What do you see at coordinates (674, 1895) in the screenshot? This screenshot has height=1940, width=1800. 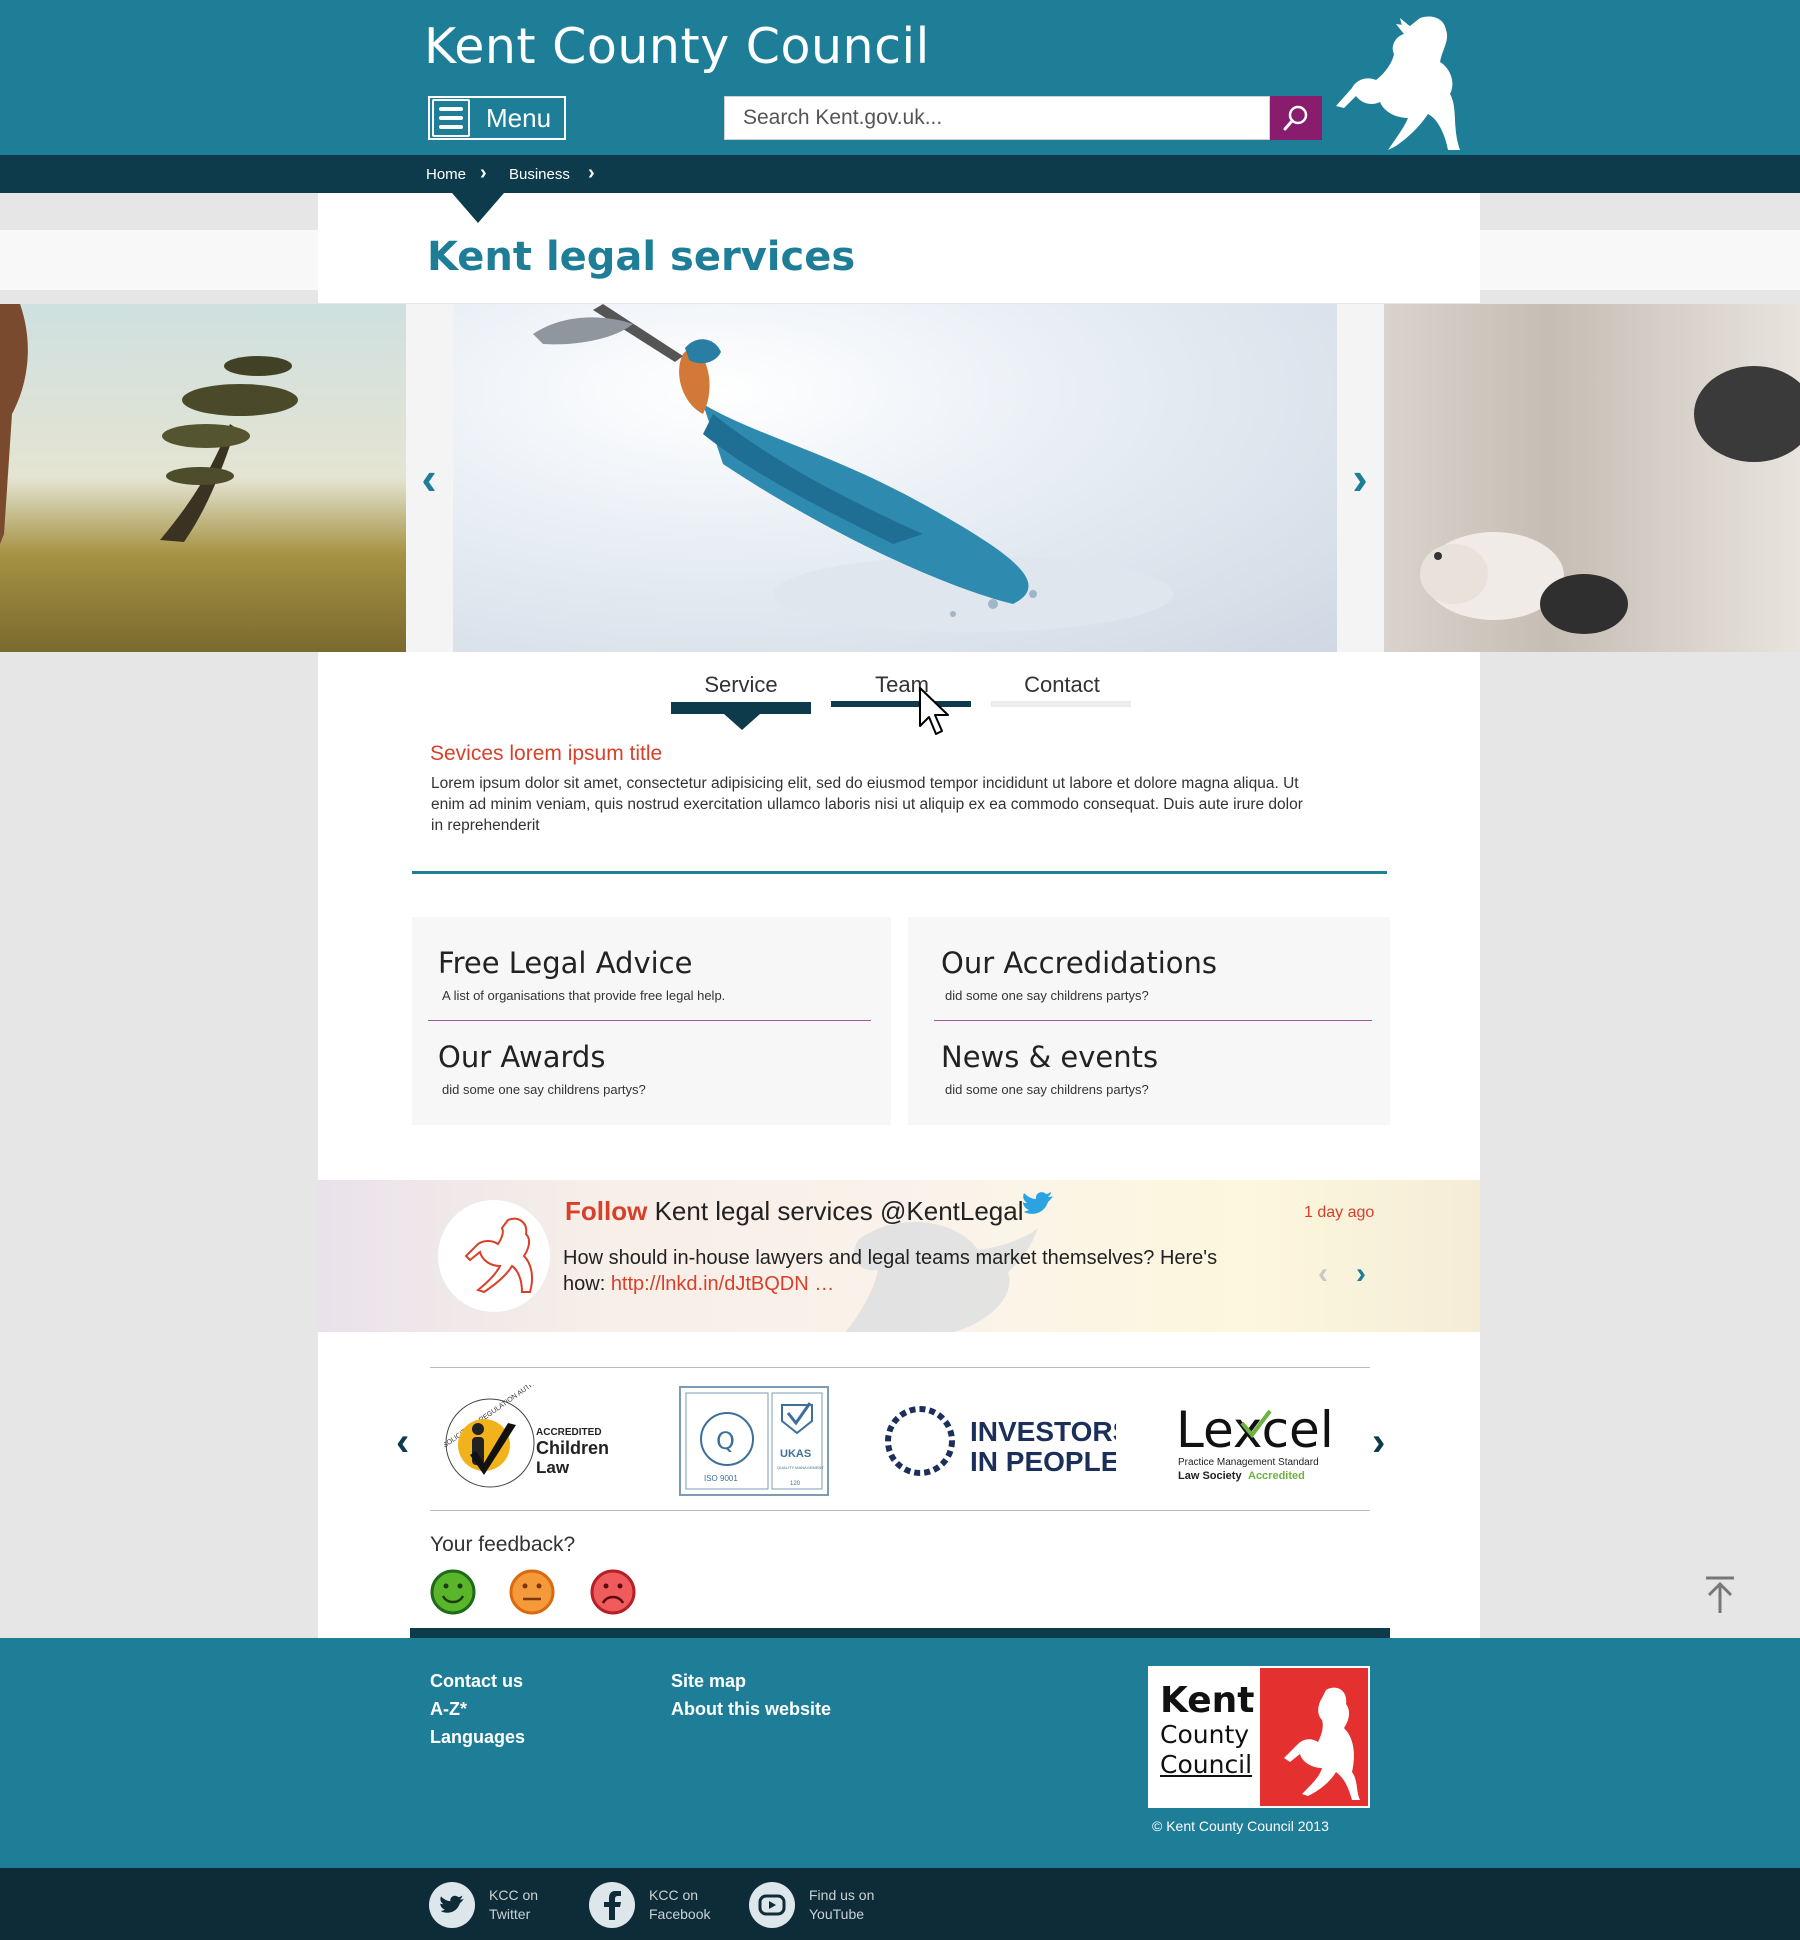 I see `social-line: KCC on` at bounding box center [674, 1895].